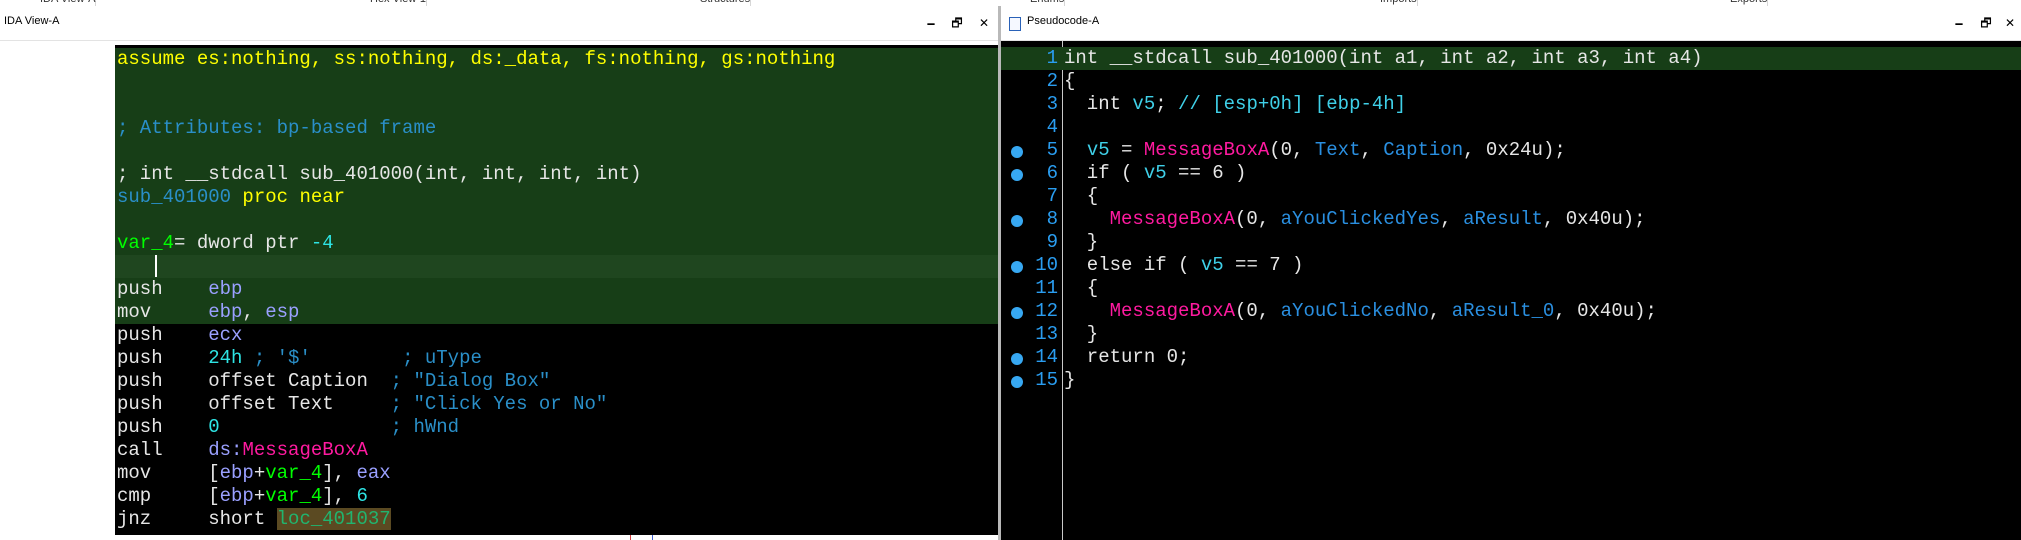  I want to click on disassembly-token: 6, so click(362, 496).